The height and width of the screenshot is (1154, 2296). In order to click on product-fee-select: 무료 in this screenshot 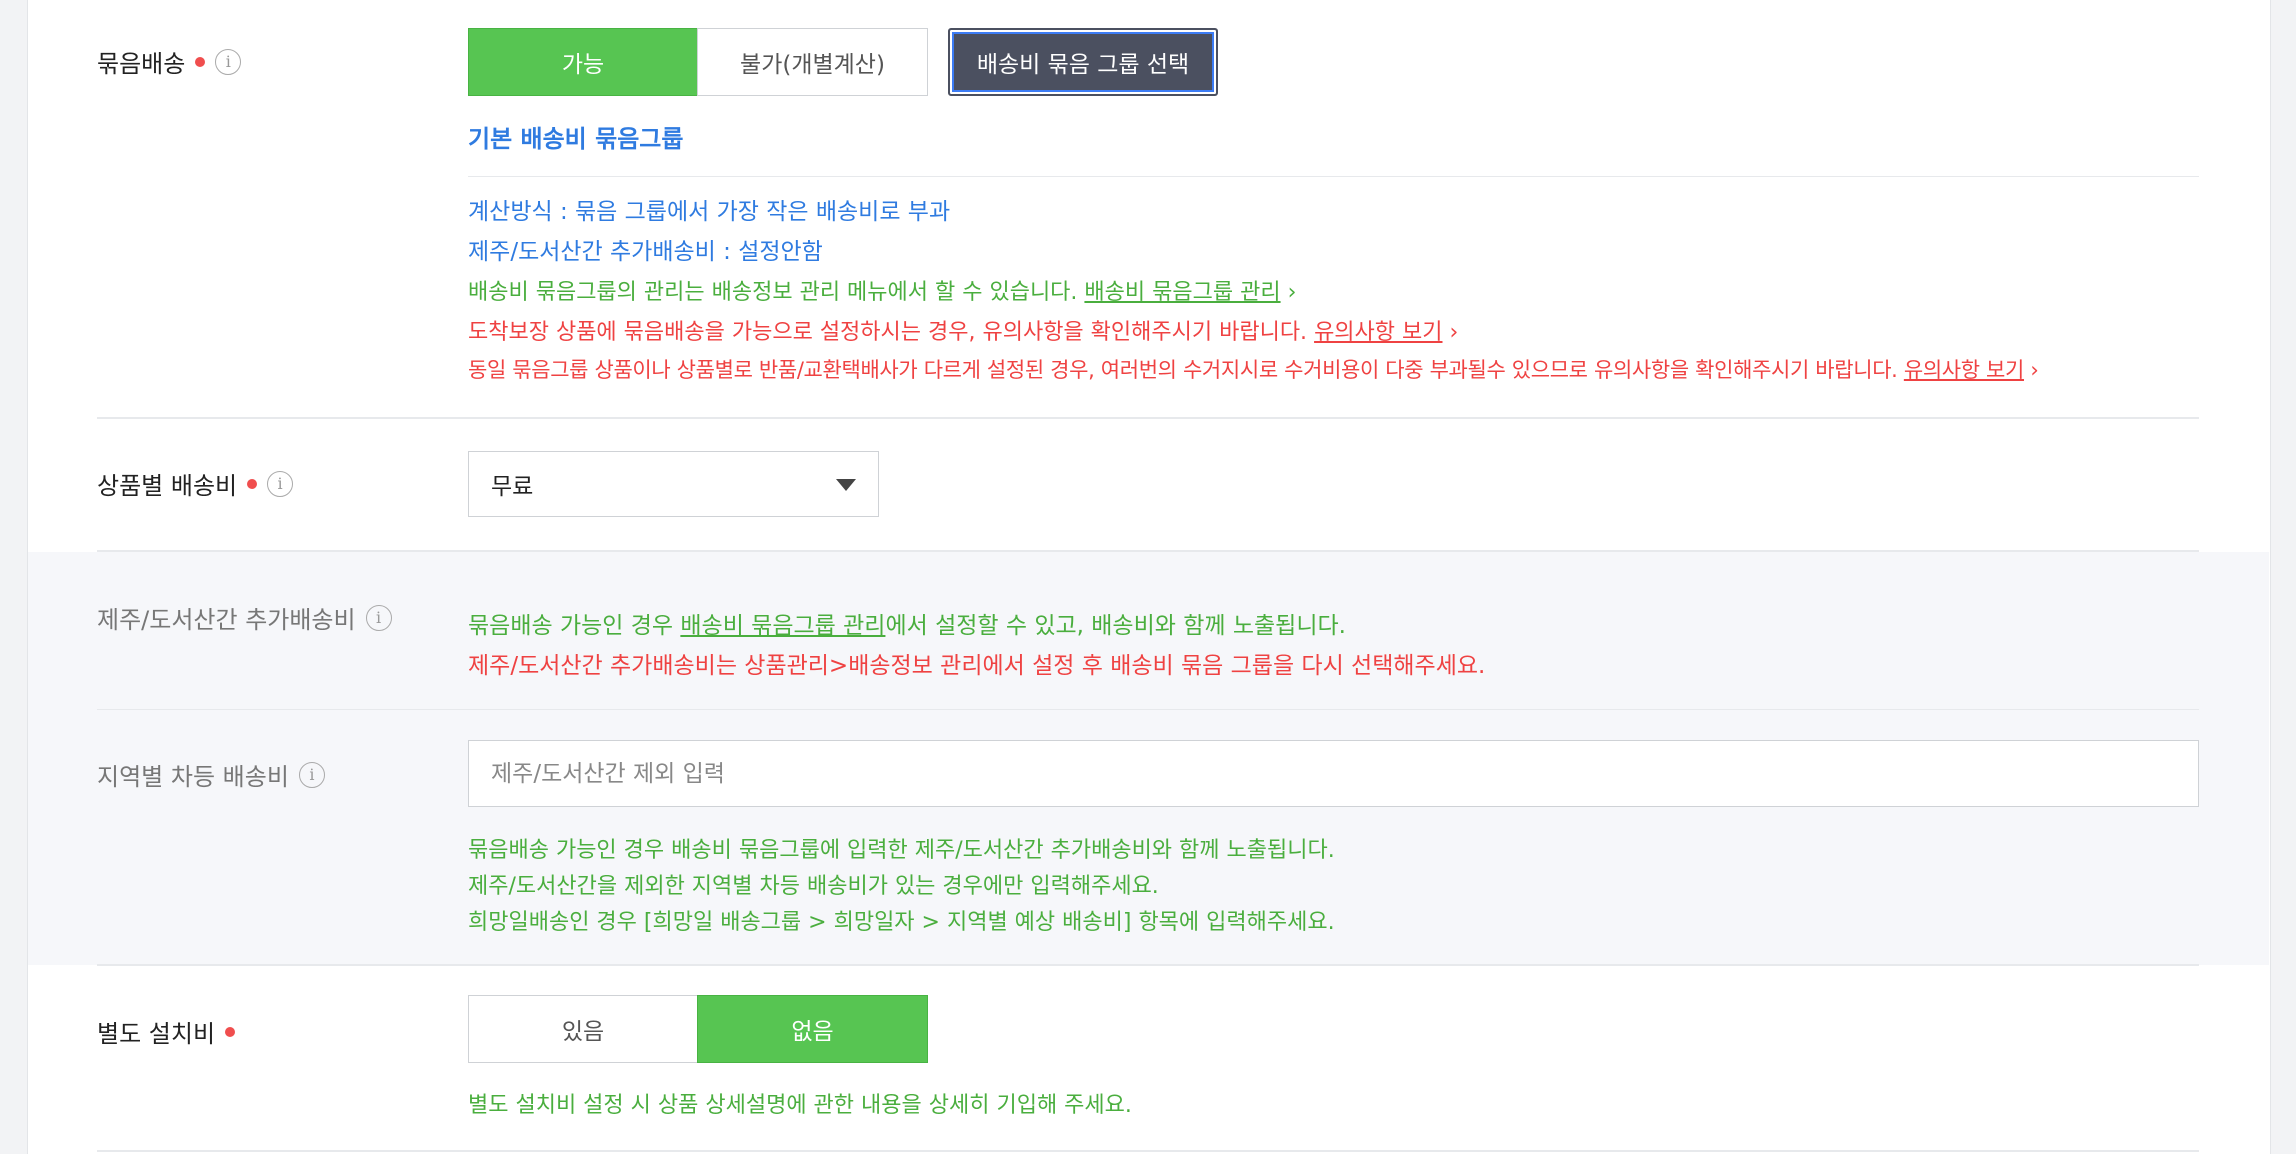, I will do `click(673, 484)`.